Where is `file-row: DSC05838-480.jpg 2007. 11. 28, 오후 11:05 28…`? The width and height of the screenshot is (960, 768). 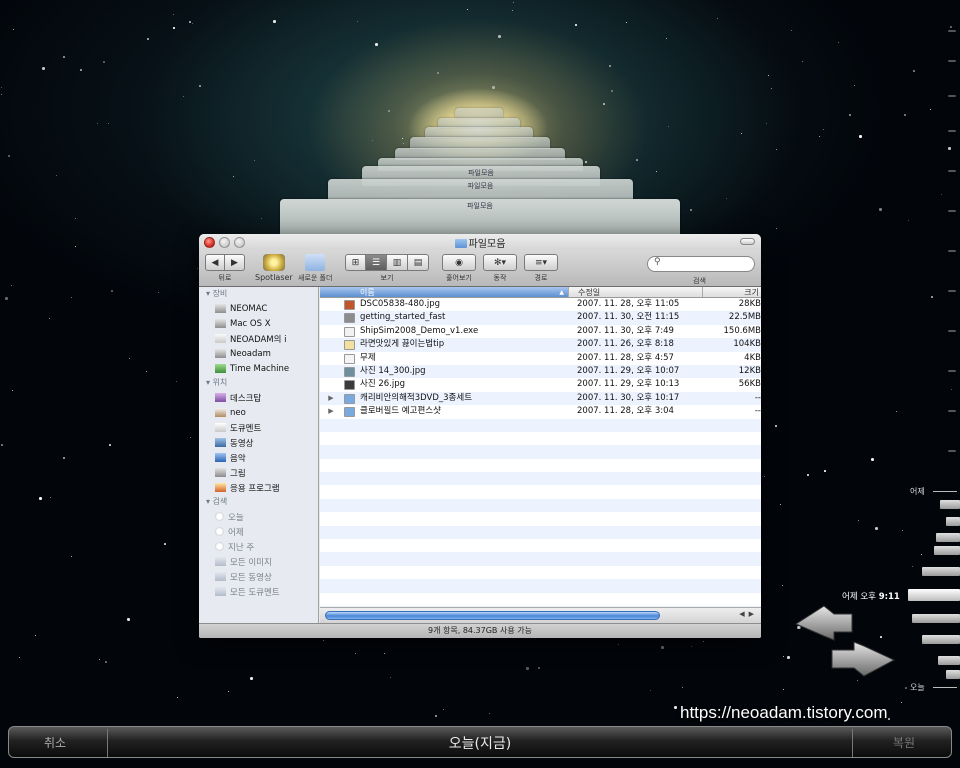 file-row: DSC05838-480.jpg 2007. 11. 28, 오후 11:05 28… is located at coordinates (540, 304).